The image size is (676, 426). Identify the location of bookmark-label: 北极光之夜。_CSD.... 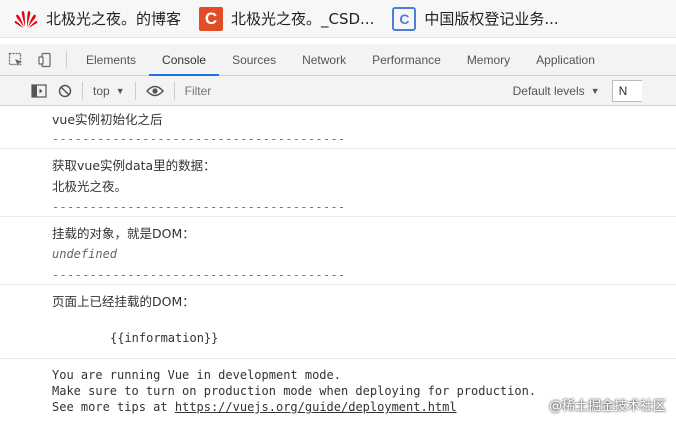
(303, 19).